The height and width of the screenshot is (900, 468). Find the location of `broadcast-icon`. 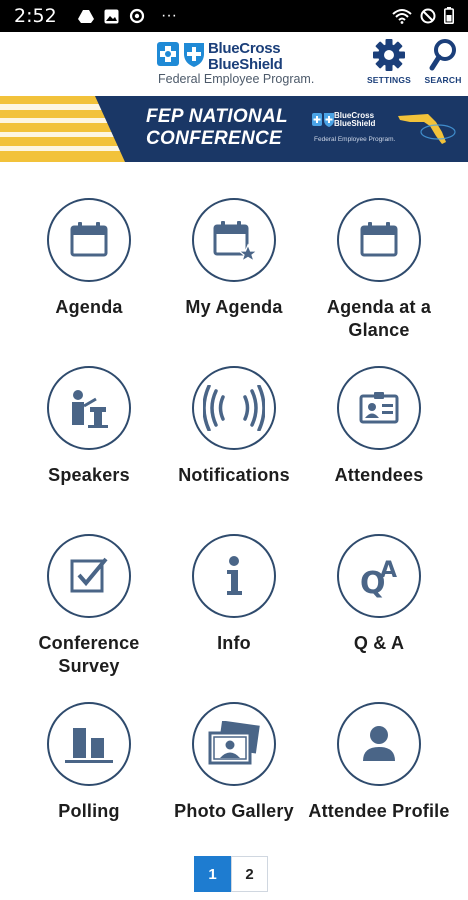

broadcast-icon is located at coordinates (234, 408).